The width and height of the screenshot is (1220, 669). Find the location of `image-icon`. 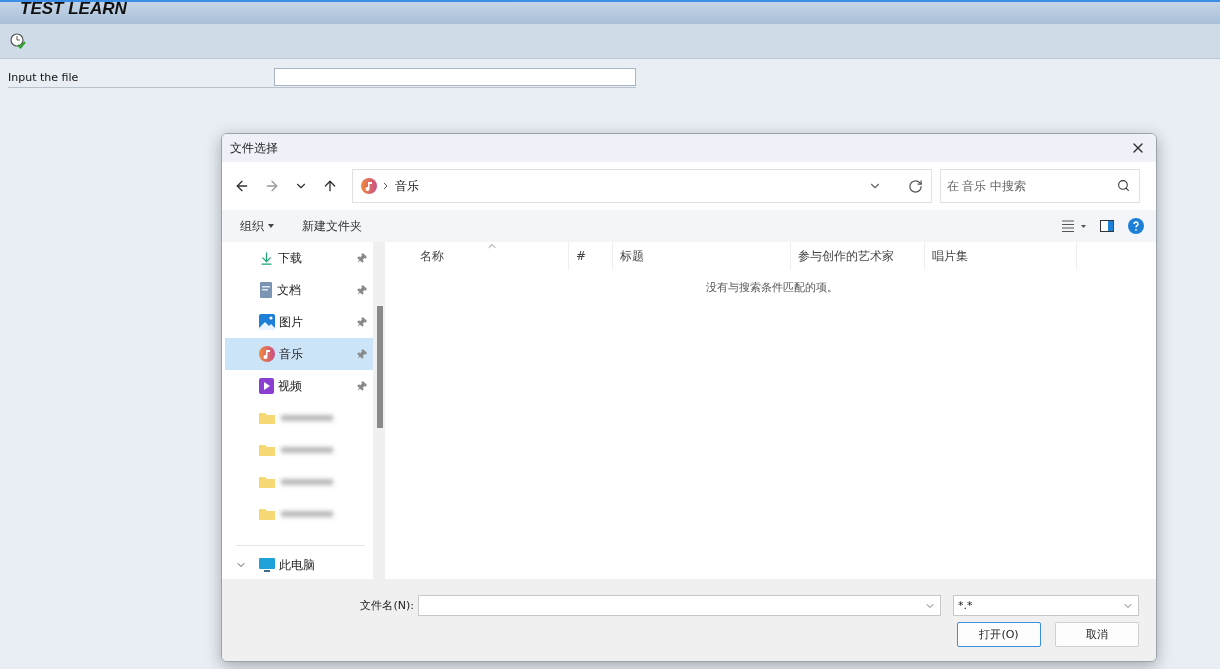

image-icon is located at coordinates (267, 322).